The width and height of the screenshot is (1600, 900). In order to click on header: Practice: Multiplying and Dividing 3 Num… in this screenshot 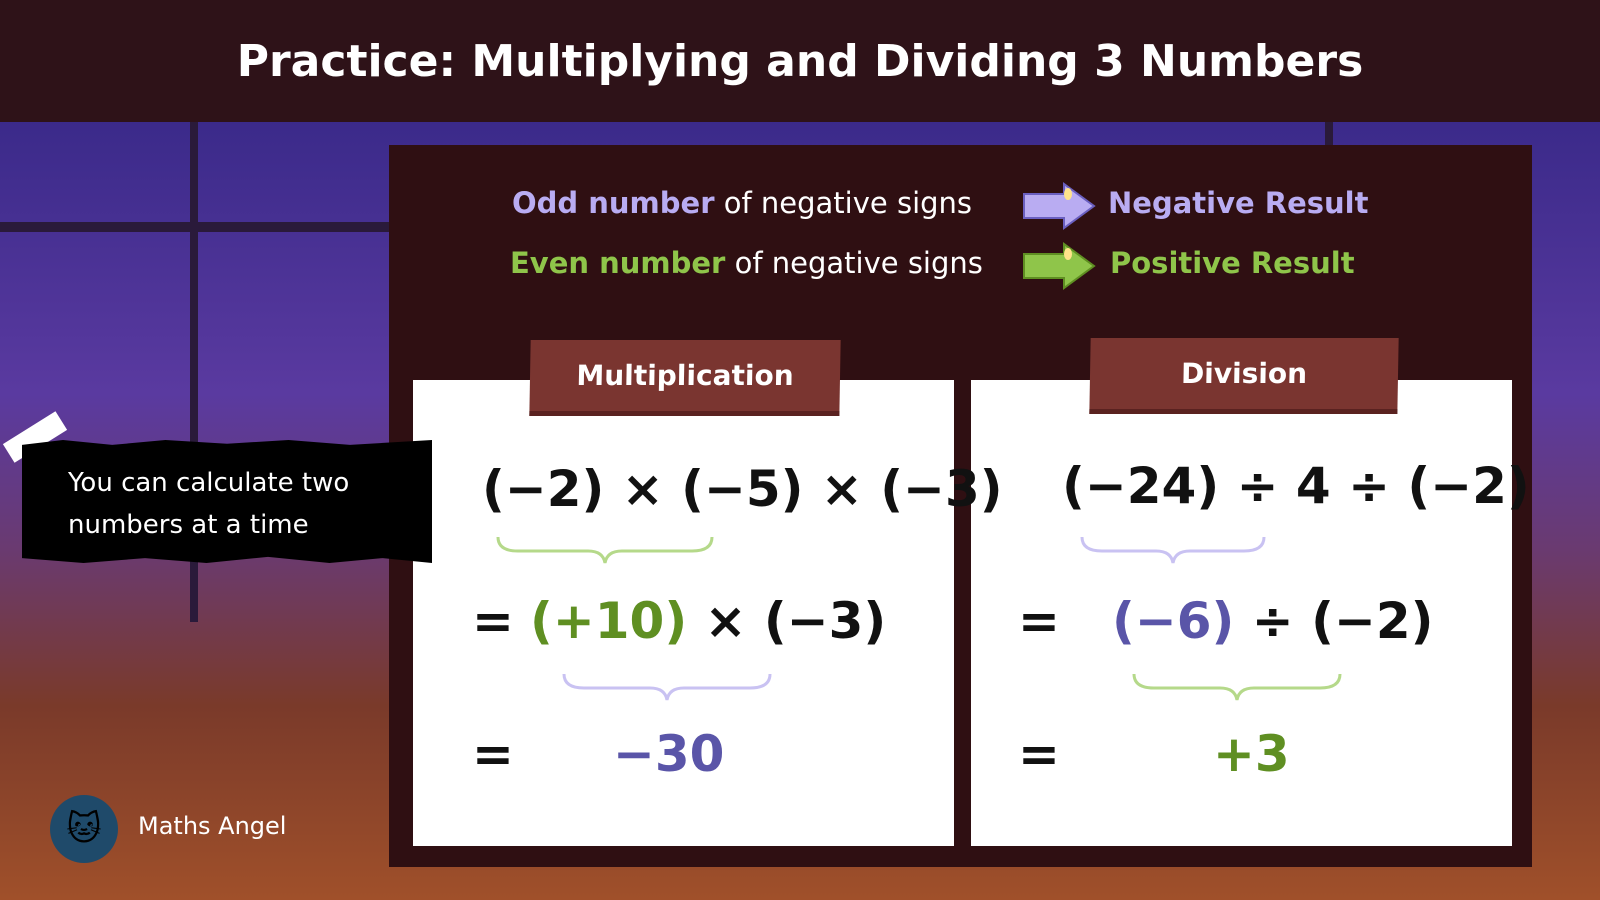, I will do `click(800, 61)`.